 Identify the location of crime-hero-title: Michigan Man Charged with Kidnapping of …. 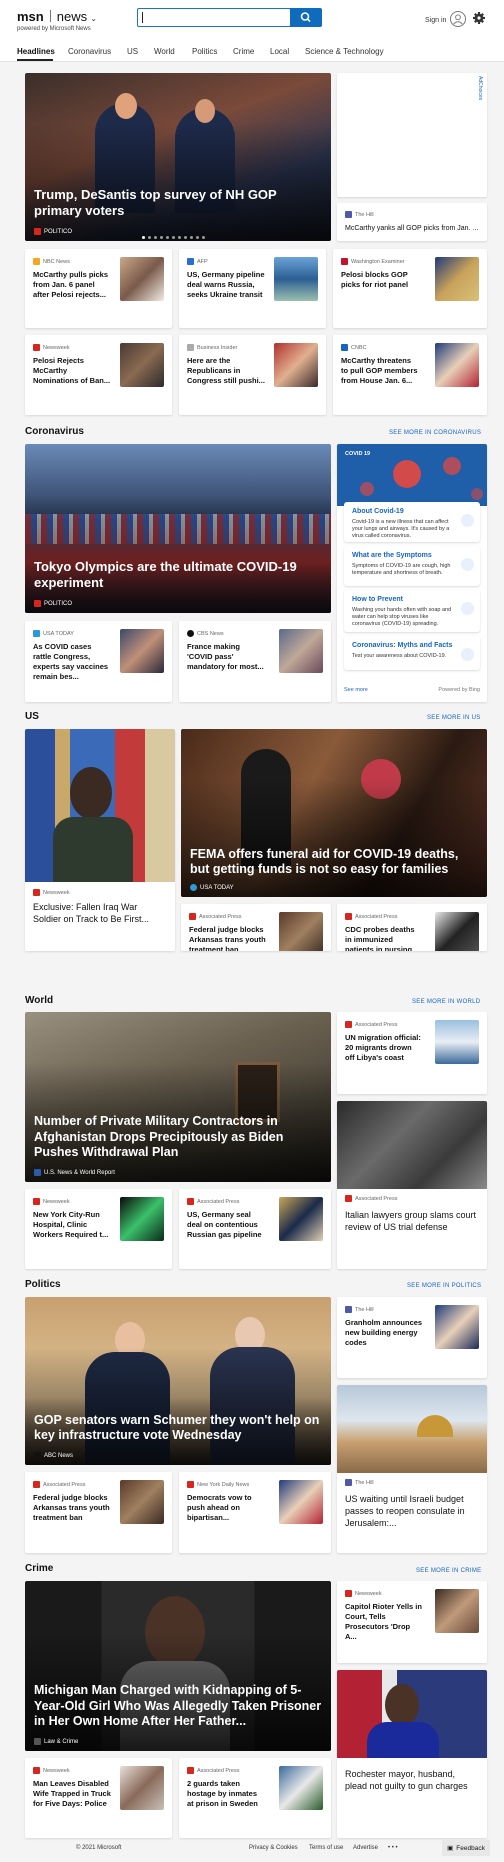
(178, 1706).